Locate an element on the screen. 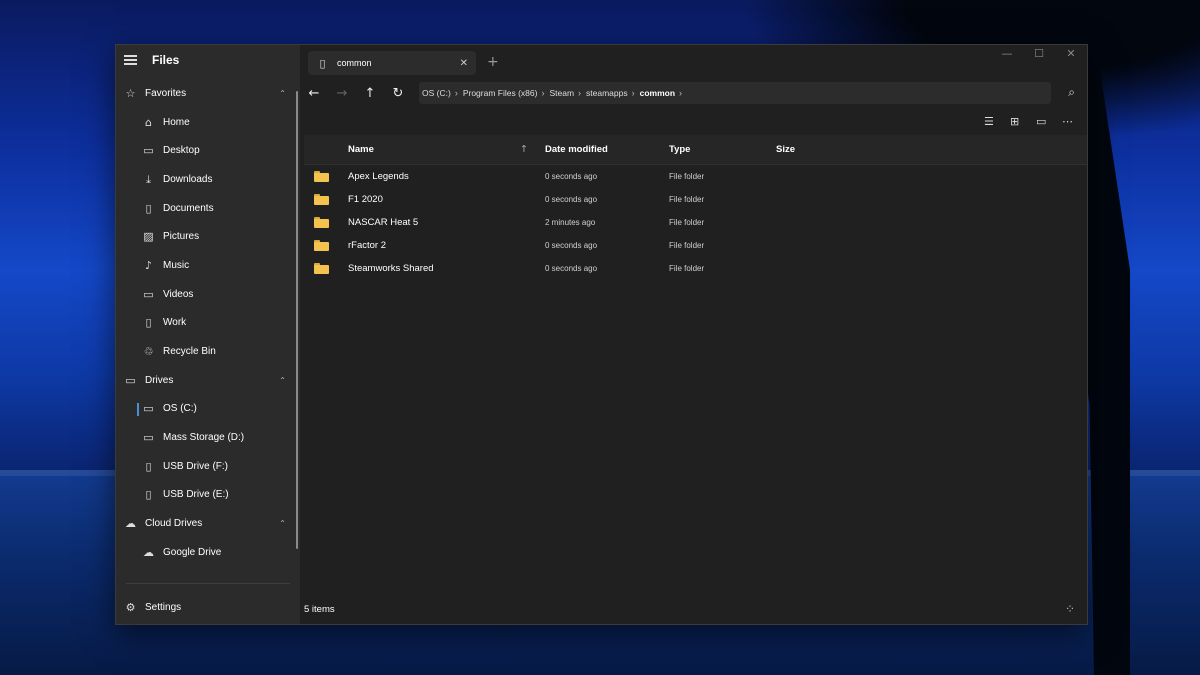  breadcrumb-item: Program Files (x86) is located at coordinates (500, 93).